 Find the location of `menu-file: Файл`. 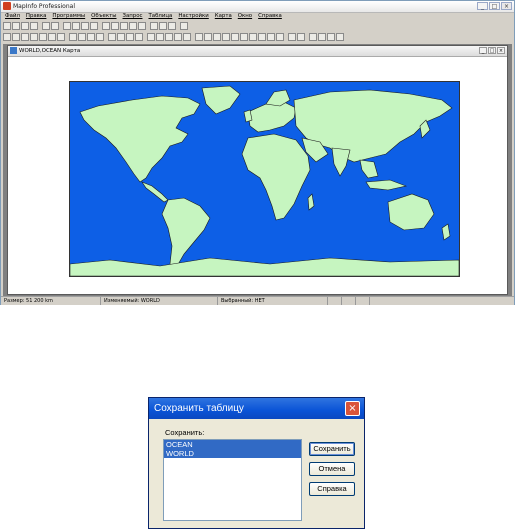

menu-file: Файл is located at coordinates (12, 16).